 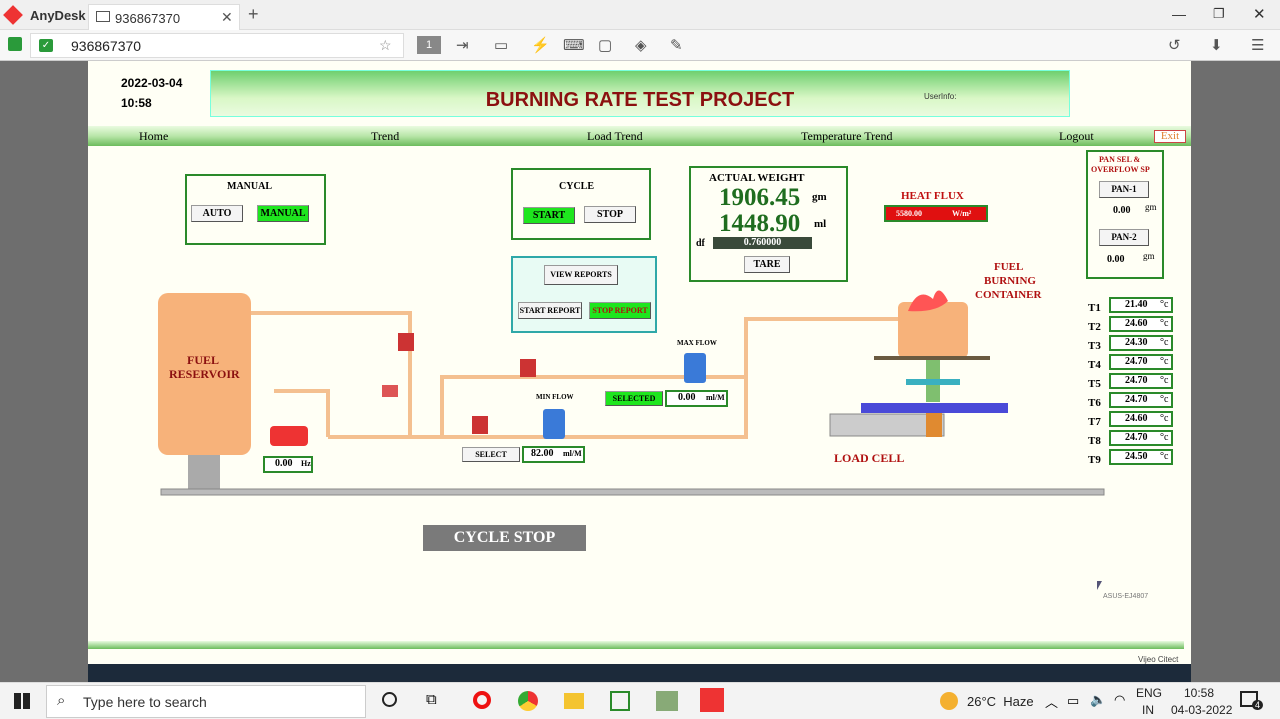 I want to click on anydesk-toolbar: ✓ 936867370 ☆ 1 ⇥ ▭ ⚡ ⌨ ▢ ◈ ✎ ↺ ⬇ ☰, so click(x=640, y=45).